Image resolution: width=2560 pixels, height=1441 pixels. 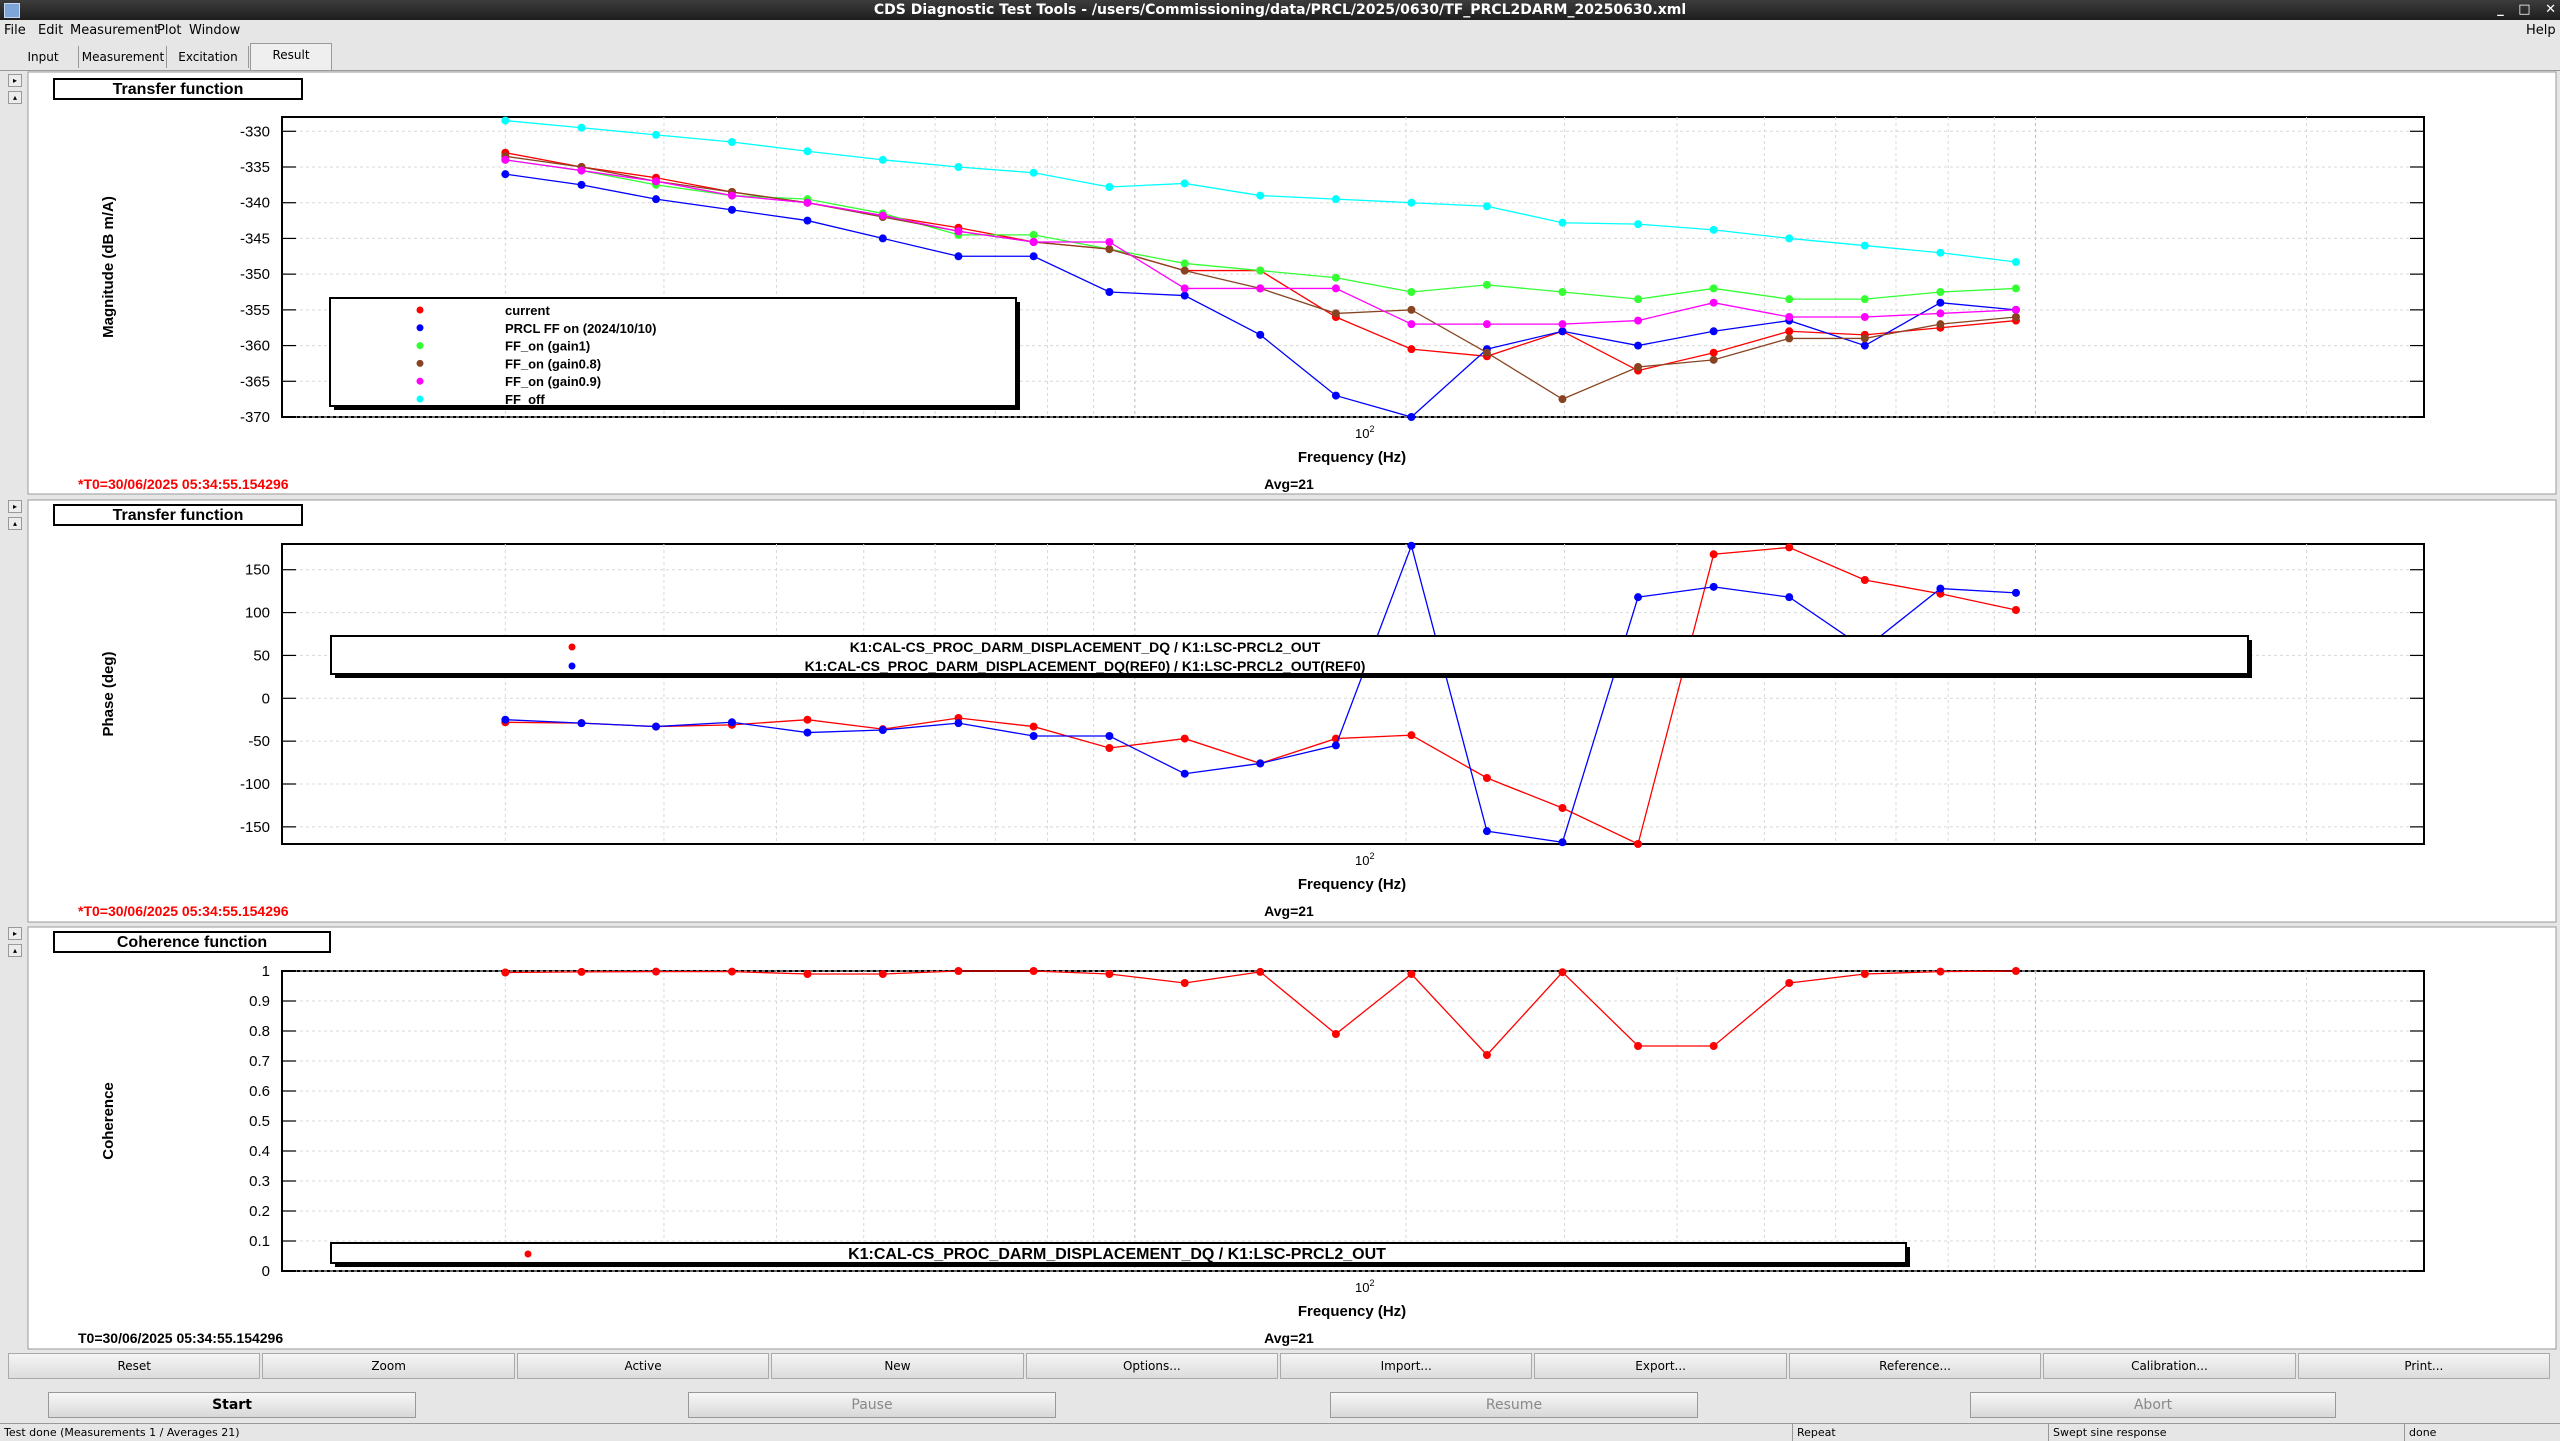 I want to click on start-button: Start, so click(x=232, y=1405).